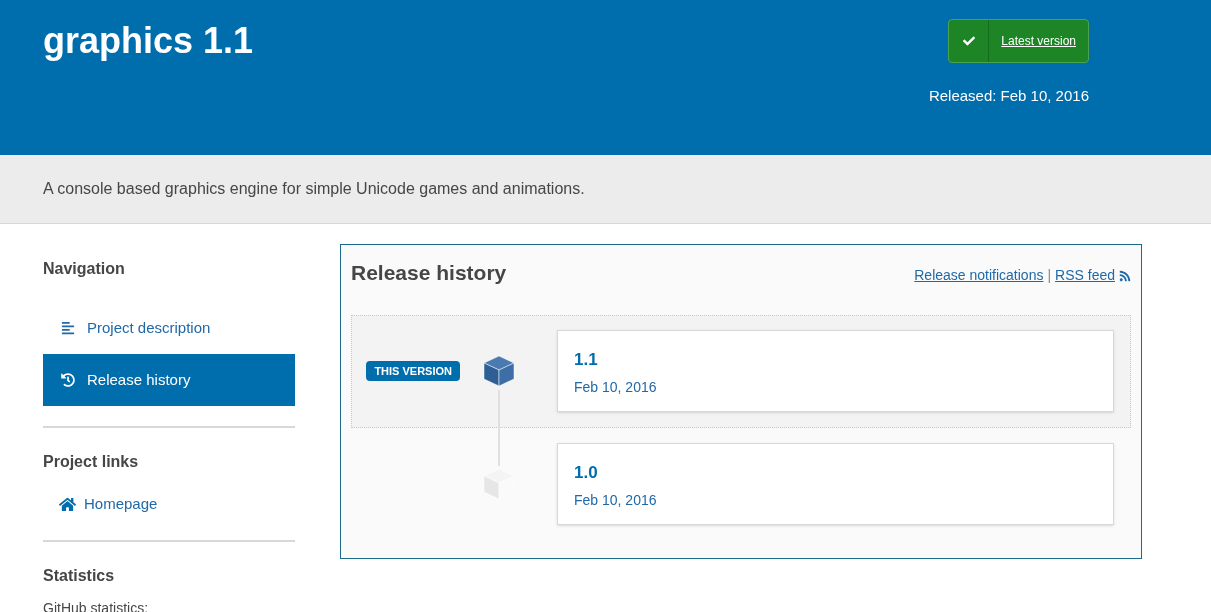  Describe the element at coordinates (413, 371) in the screenshot. I see `this-version-badge: THIS VERSION` at that location.